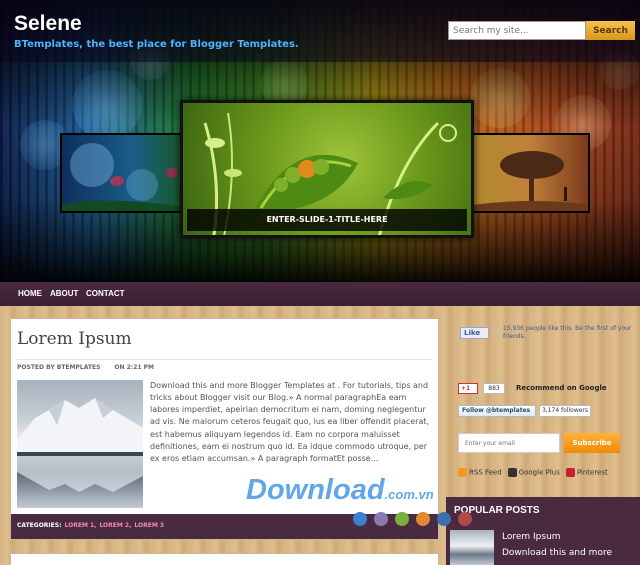 This screenshot has width=640, height=565. Describe the element at coordinates (497, 411) in the screenshot. I see `twitter-follow-button: Follow @btemplates` at that location.